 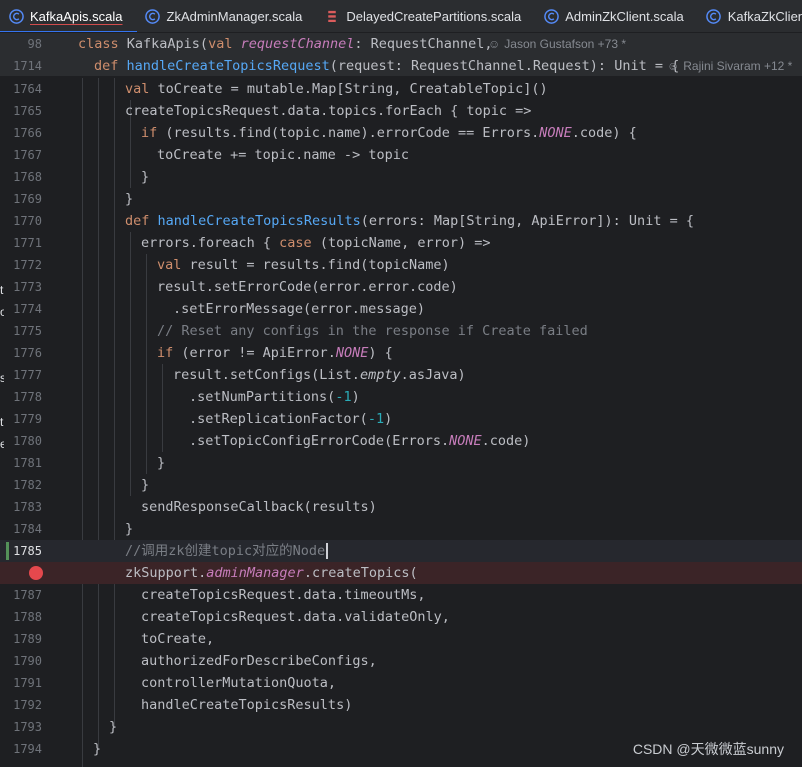 I want to click on code-line: 1793}, so click(x=401, y=727).